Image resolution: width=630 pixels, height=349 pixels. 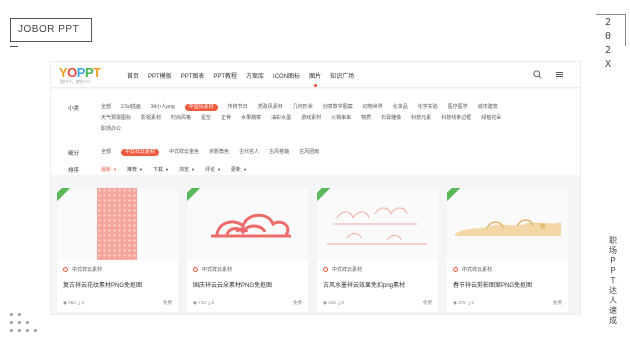 I want to click on category-chip: 石膏雕像, so click(x=391, y=118).